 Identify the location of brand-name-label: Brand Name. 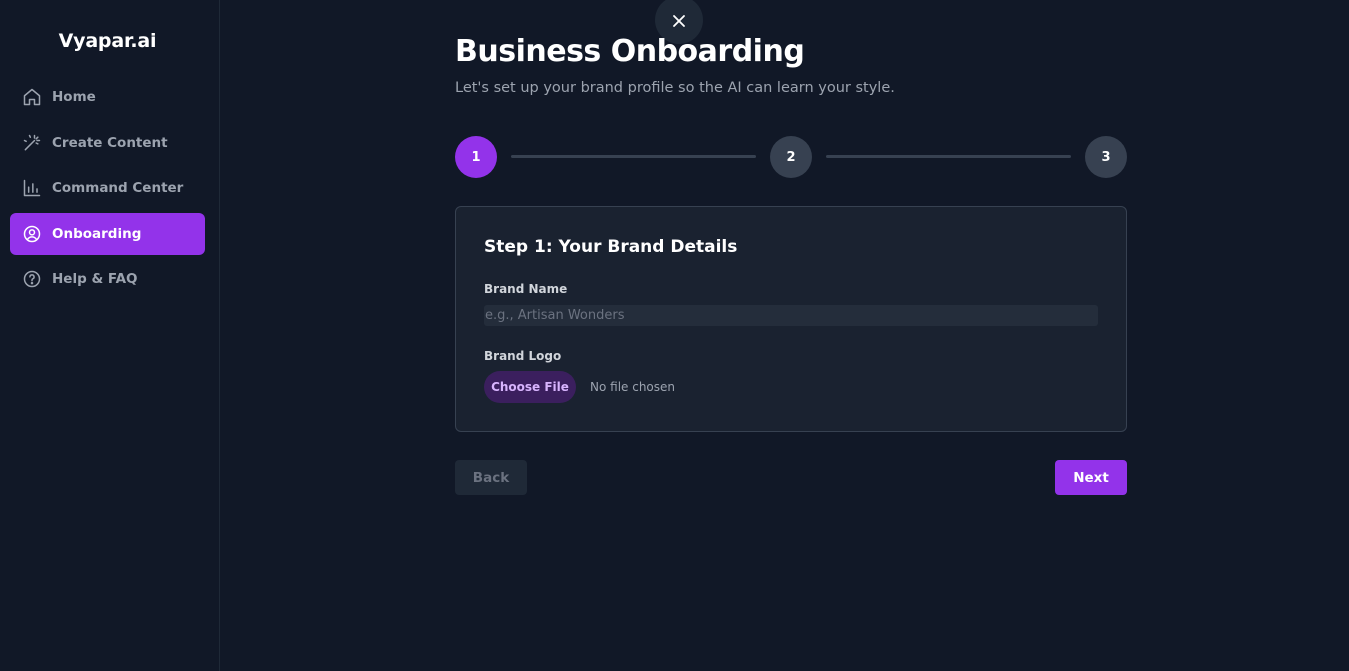
(526, 289).